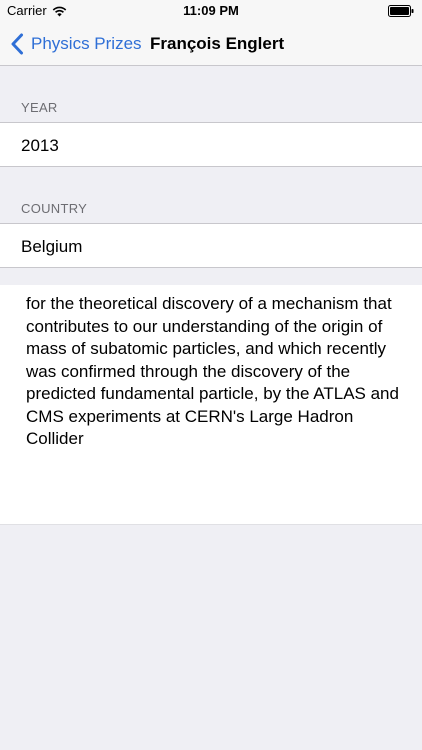 This screenshot has height=750, width=422. I want to click on year-value: 2013, so click(40, 145).